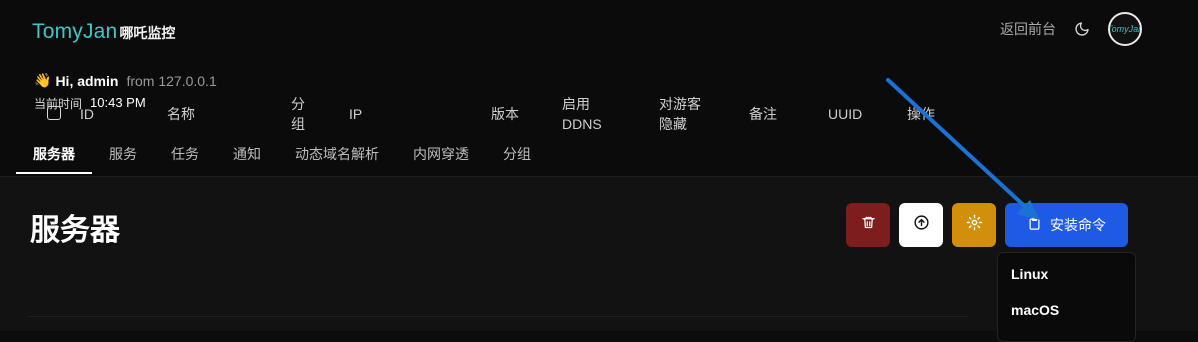 The height and width of the screenshot is (342, 1198). I want to click on table-header: ID 名称 分组 IP 版本 启用 DDNS 对游客隐藏 备注 UUID 操作, so click(498, 118).